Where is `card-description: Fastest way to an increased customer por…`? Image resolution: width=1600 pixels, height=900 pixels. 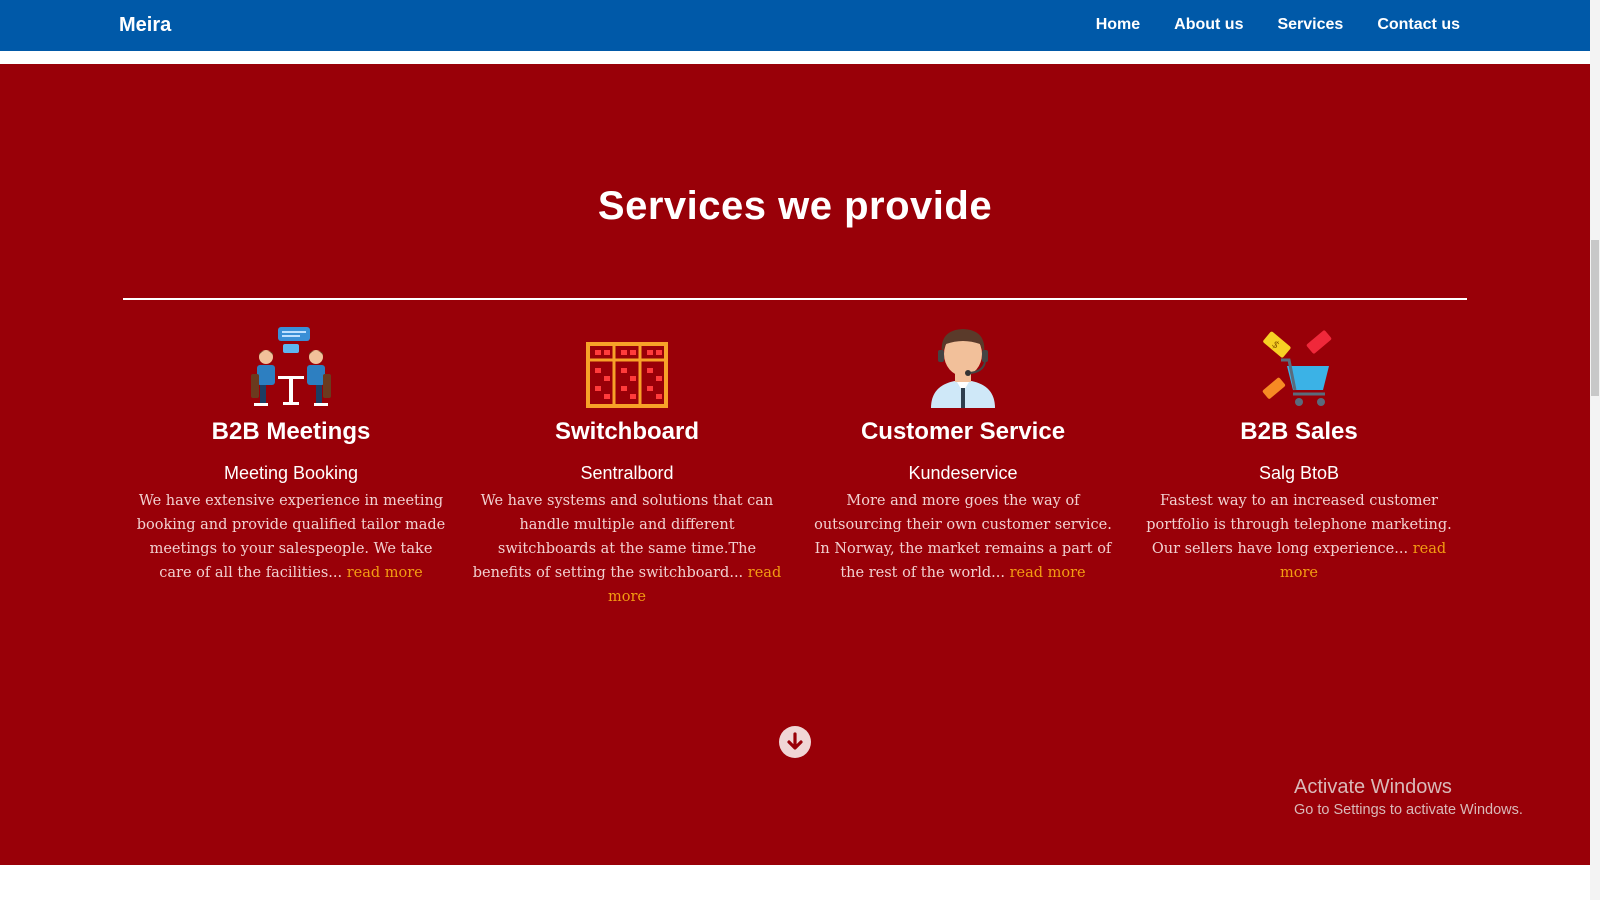
card-description: Fastest way to an increased customer por… is located at coordinates (1299, 537).